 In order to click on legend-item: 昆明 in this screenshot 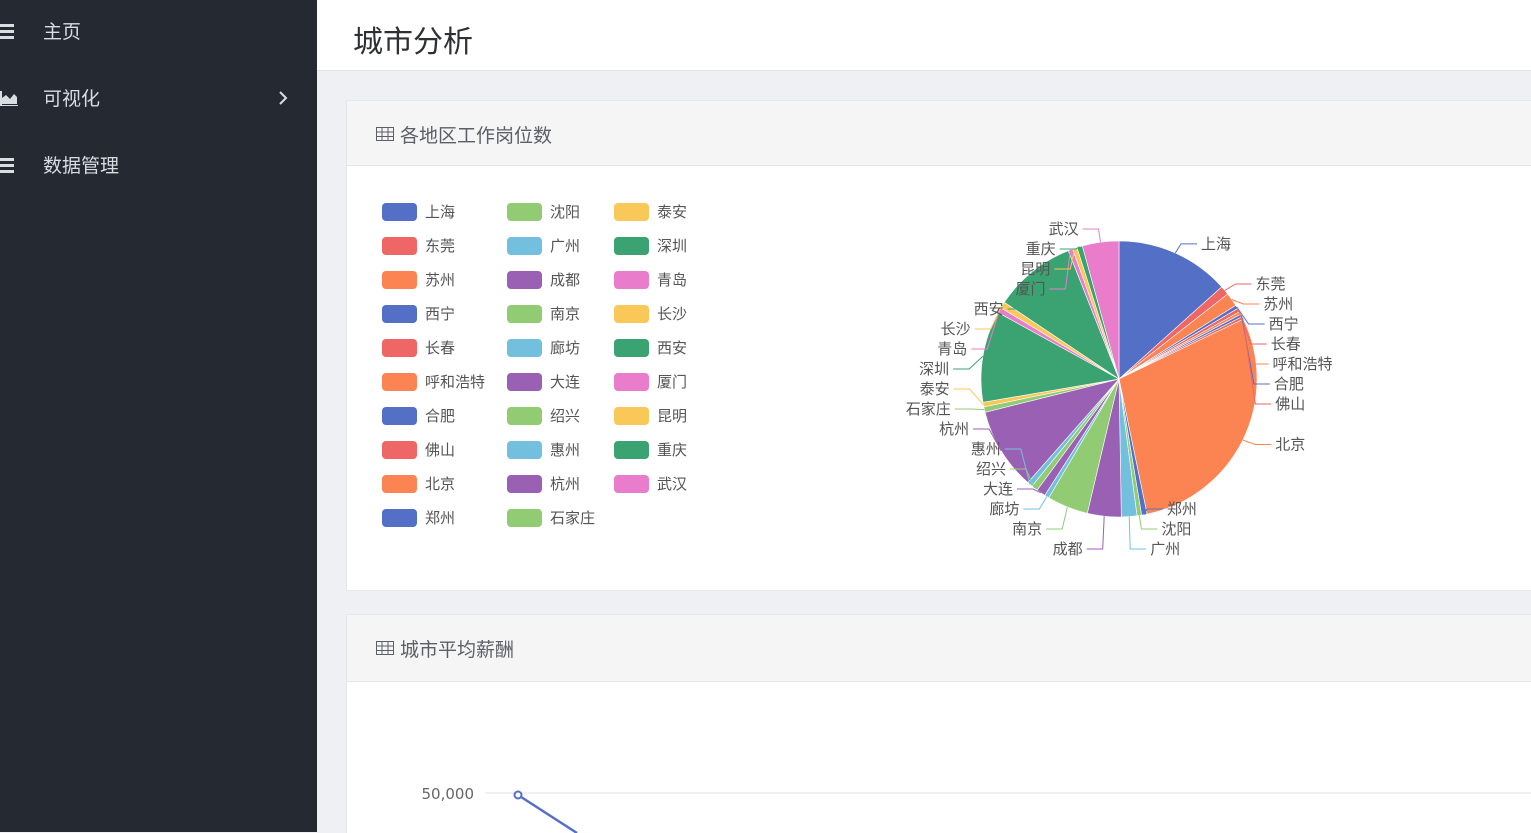, I will do `click(650, 416)`.